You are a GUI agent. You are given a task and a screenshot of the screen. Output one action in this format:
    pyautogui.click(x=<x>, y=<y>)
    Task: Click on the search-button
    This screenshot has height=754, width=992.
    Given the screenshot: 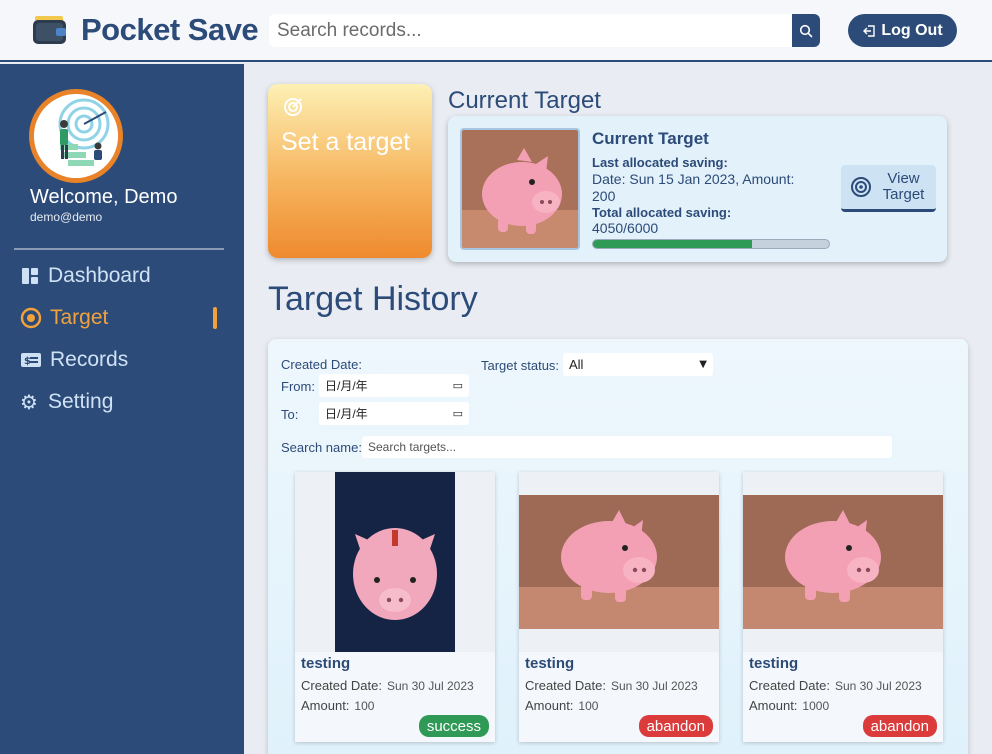 What is the action you would take?
    pyautogui.click(x=806, y=30)
    